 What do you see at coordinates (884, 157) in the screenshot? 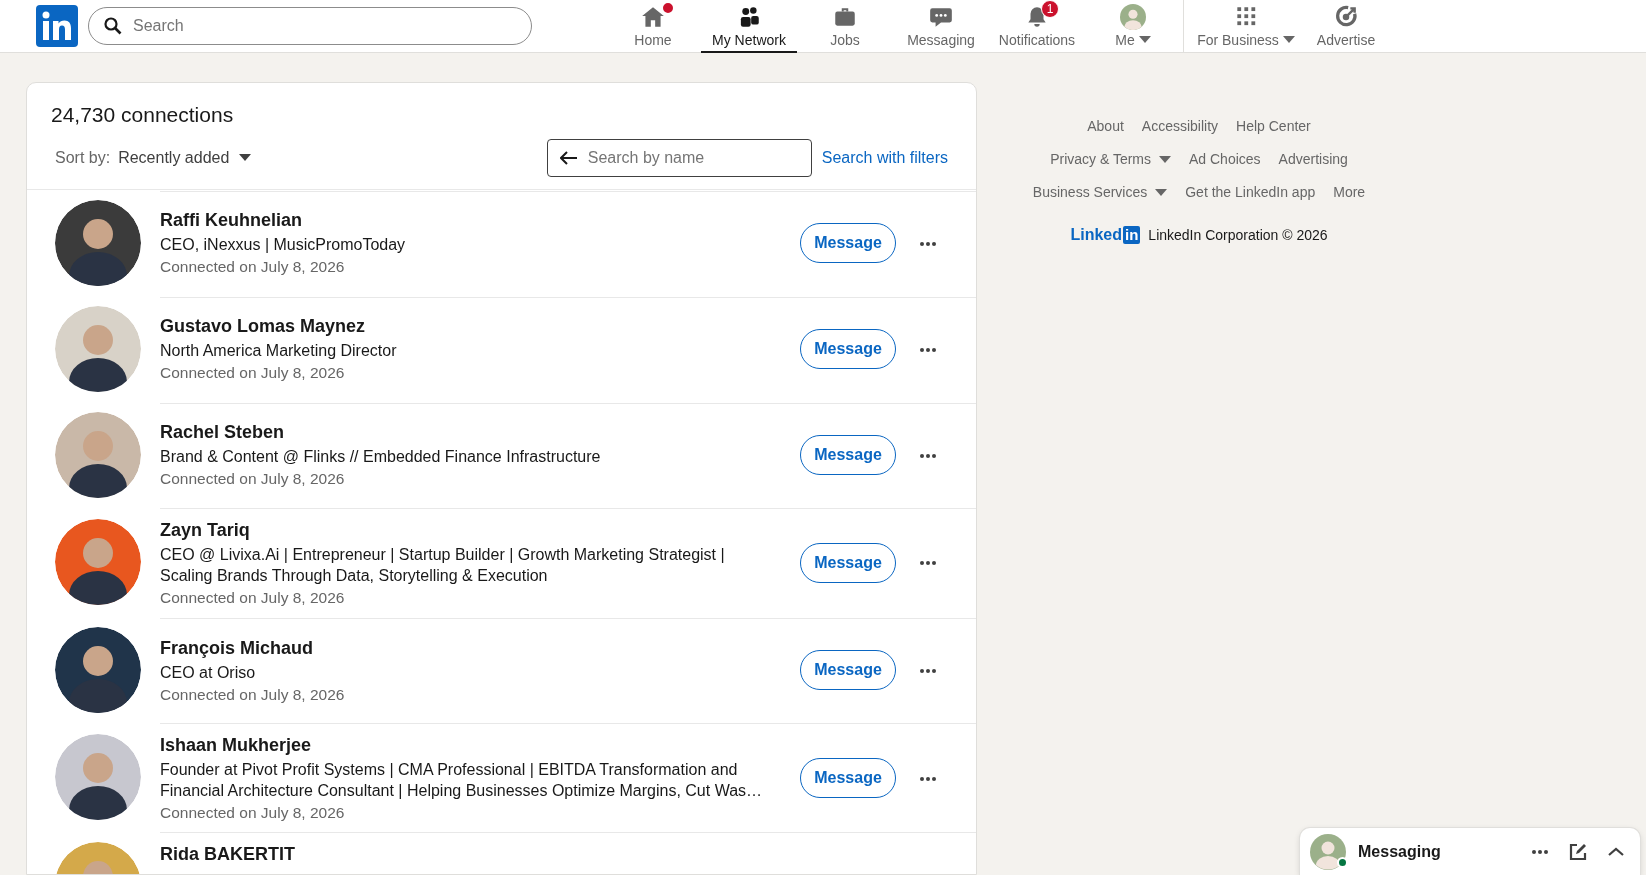
I see `filters-link: Search with filters` at bounding box center [884, 157].